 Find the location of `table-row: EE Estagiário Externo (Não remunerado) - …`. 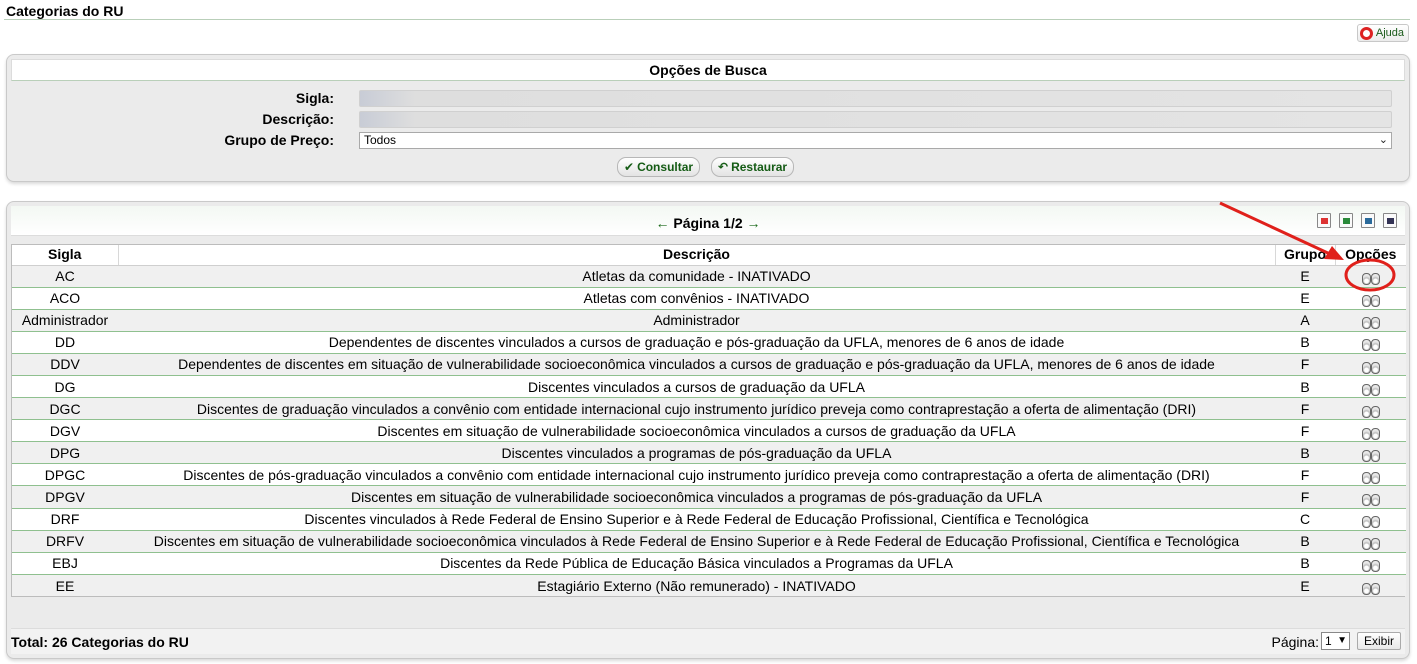

table-row: EE Estagiário Externo (Não remunerado) - … is located at coordinates (709, 585).